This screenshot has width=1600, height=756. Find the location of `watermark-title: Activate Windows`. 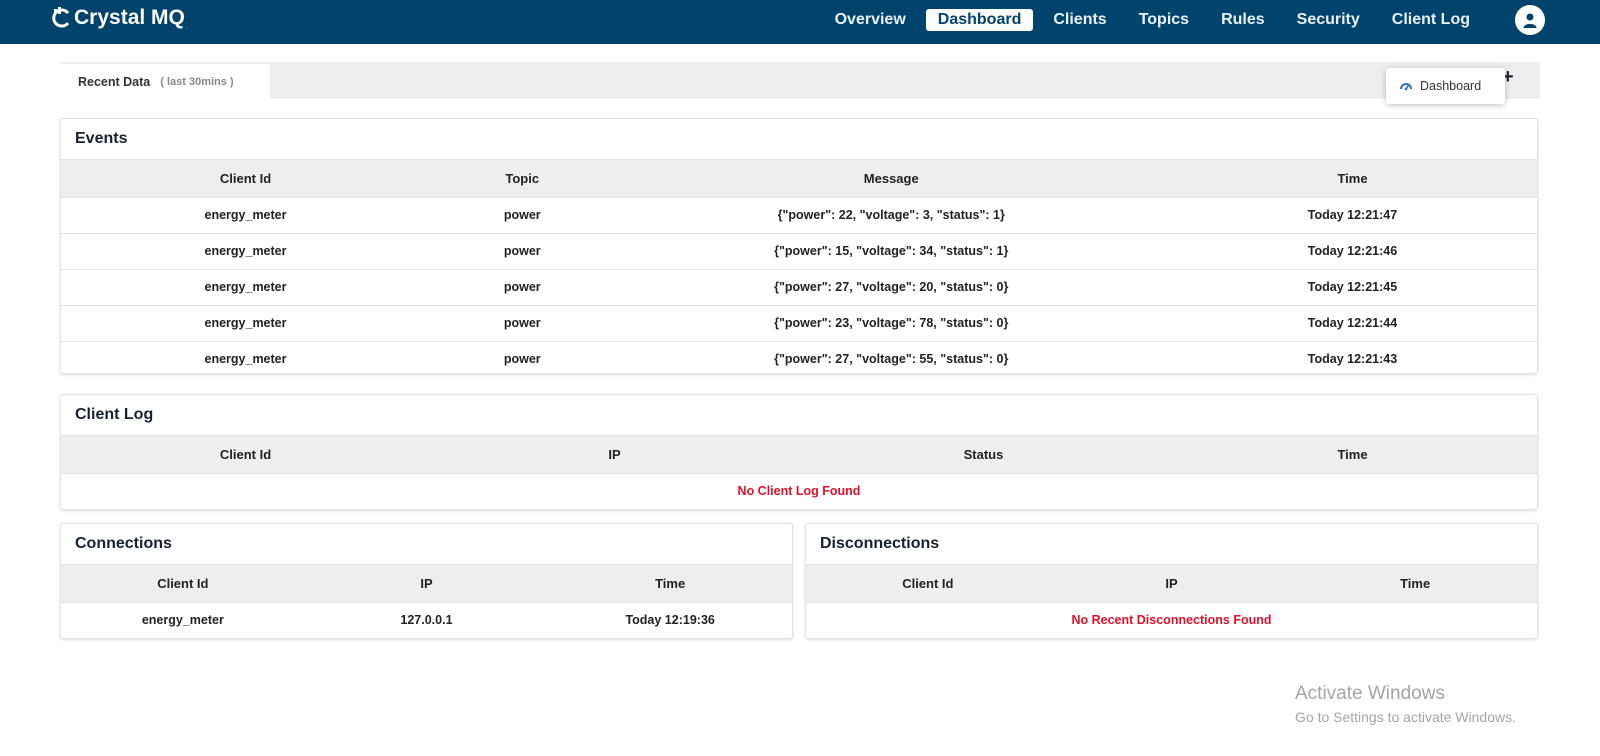

watermark-title: Activate Windows is located at coordinates (1370, 693).